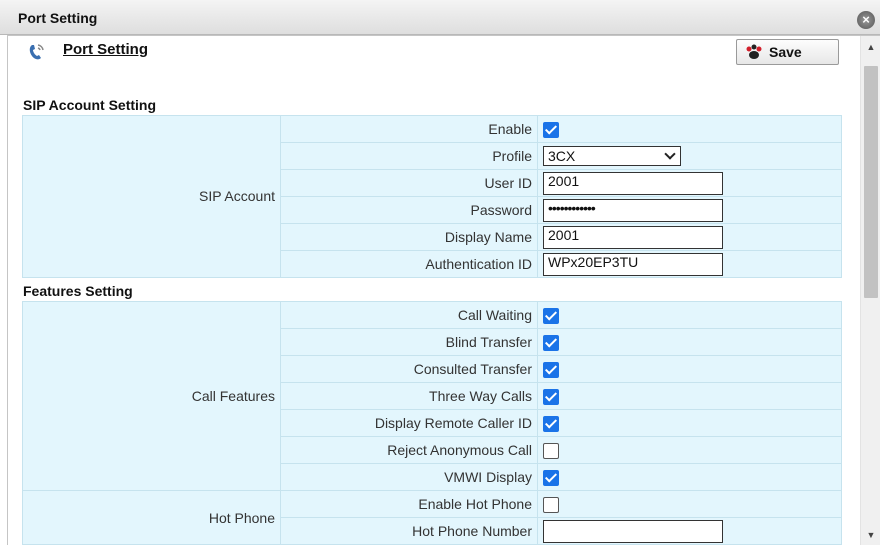  What do you see at coordinates (633, 264) in the screenshot?
I see `auth-id-input: WPx20EP3TU` at bounding box center [633, 264].